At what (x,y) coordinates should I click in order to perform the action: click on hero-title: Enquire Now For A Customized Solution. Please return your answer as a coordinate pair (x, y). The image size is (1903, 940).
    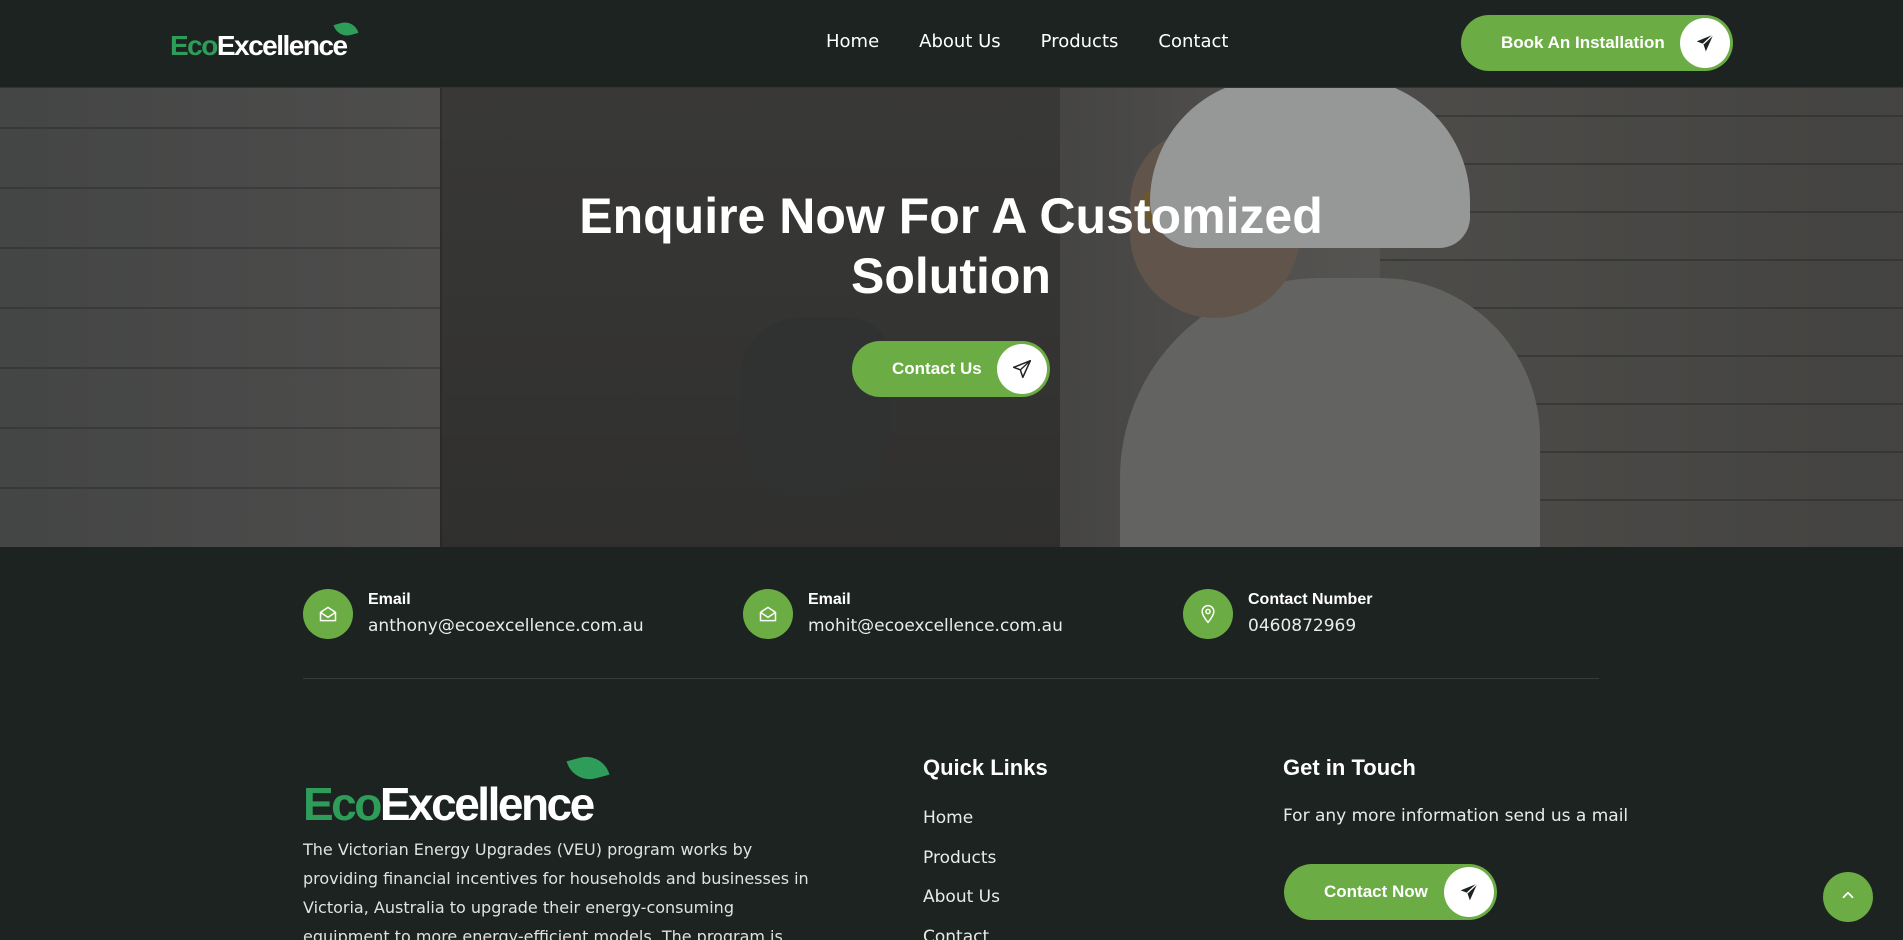
    Looking at the image, I should click on (951, 246).